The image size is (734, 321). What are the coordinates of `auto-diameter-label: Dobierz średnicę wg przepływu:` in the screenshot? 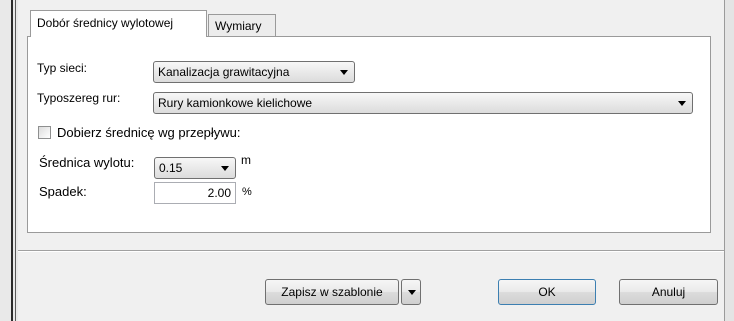 It's located at (149, 132).